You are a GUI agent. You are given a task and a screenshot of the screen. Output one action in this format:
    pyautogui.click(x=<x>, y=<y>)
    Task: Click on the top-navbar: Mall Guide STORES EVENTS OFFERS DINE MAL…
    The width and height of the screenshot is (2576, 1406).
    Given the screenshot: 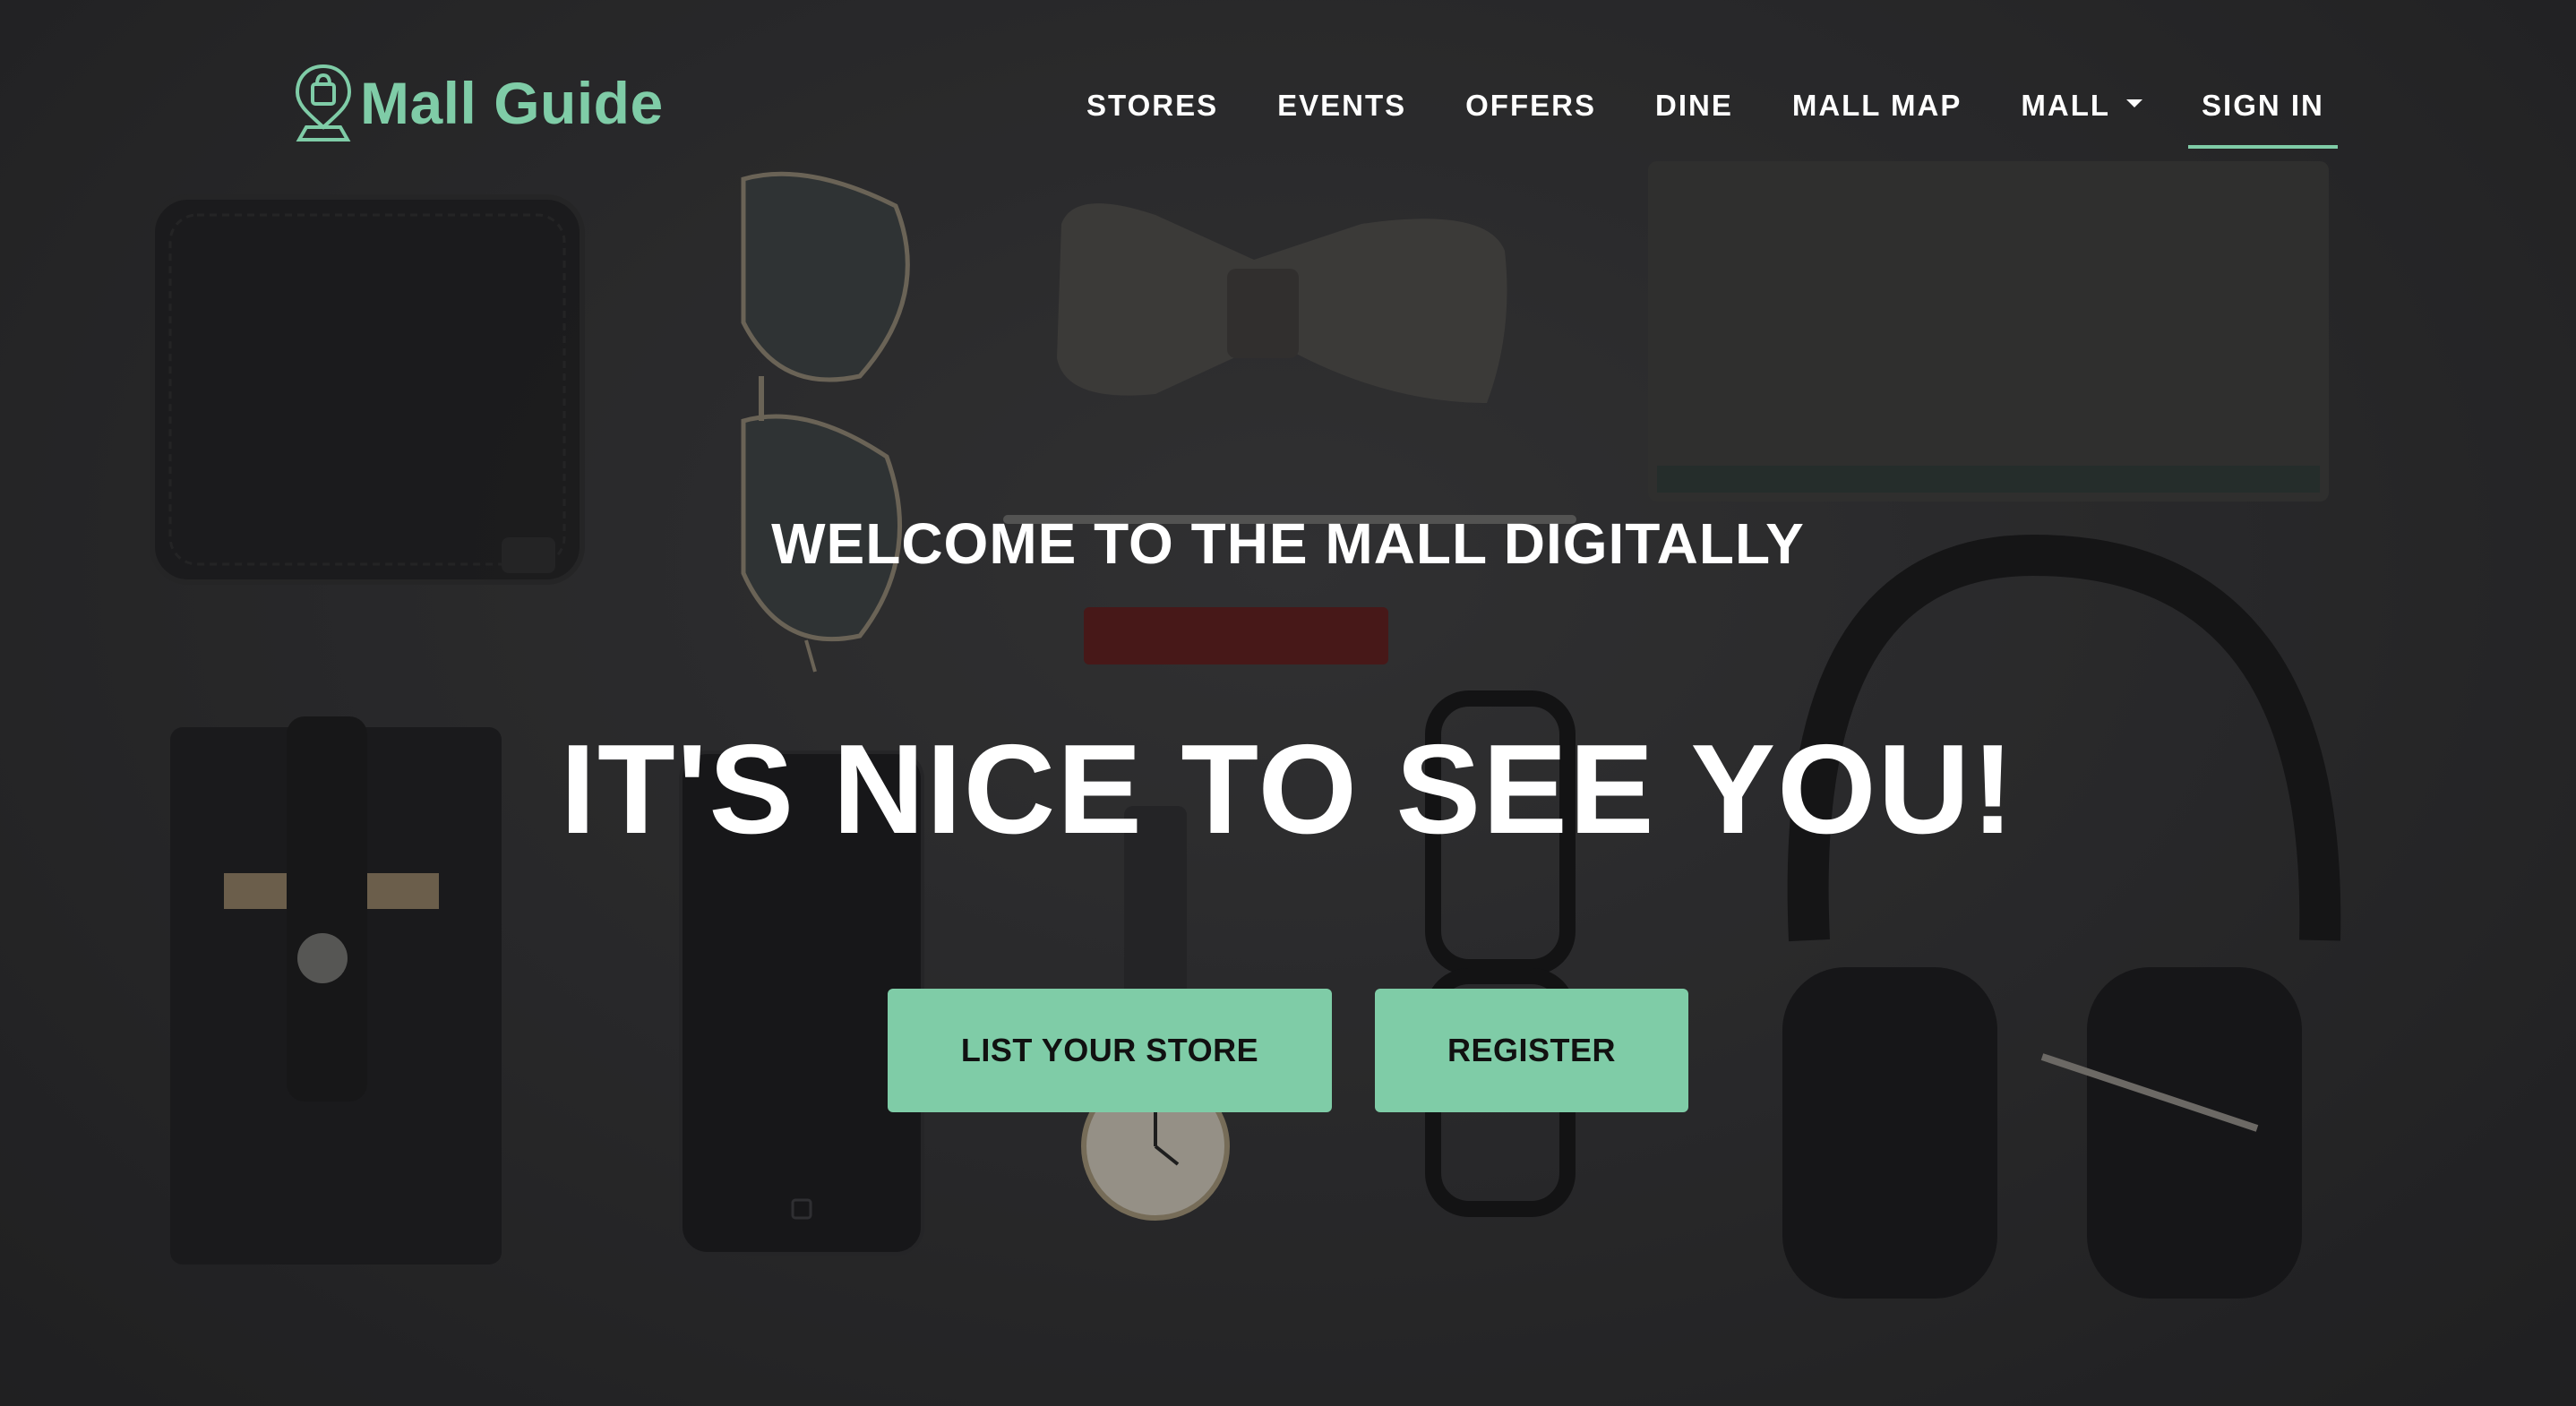 What is the action you would take?
    pyautogui.click(x=1288, y=98)
    